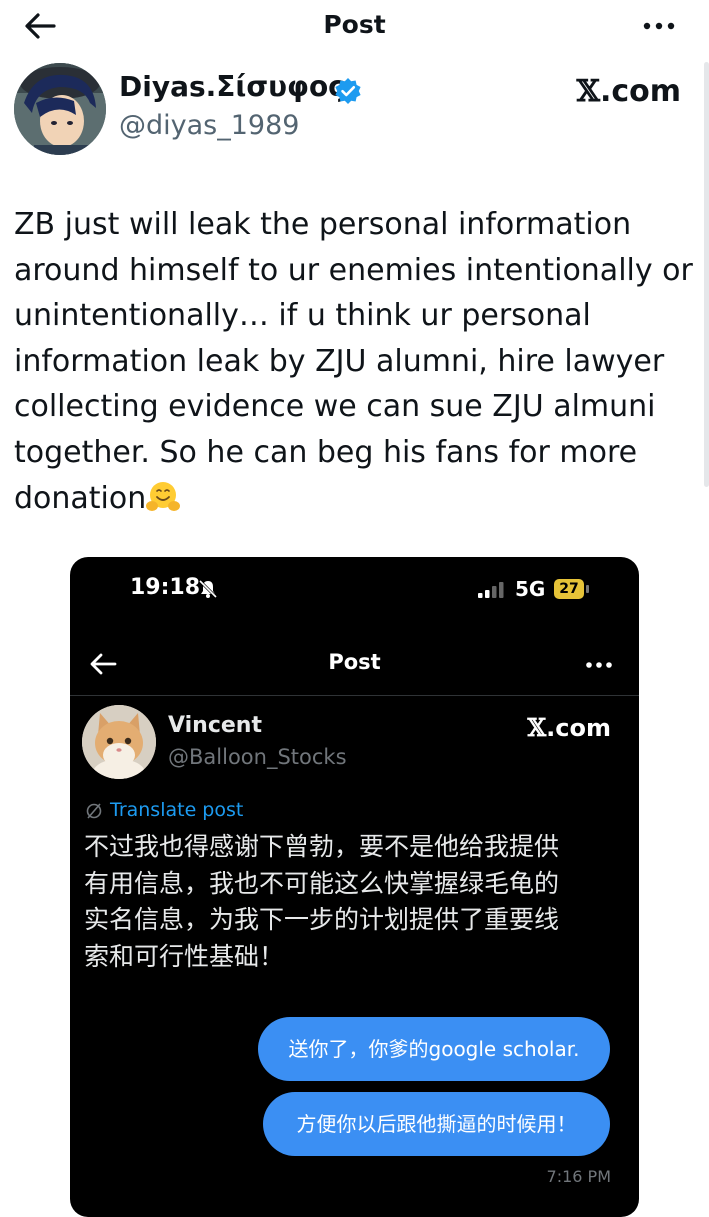 The width and height of the screenshot is (709, 1217). I want to click on embedded-author-avatar, so click(119, 742).